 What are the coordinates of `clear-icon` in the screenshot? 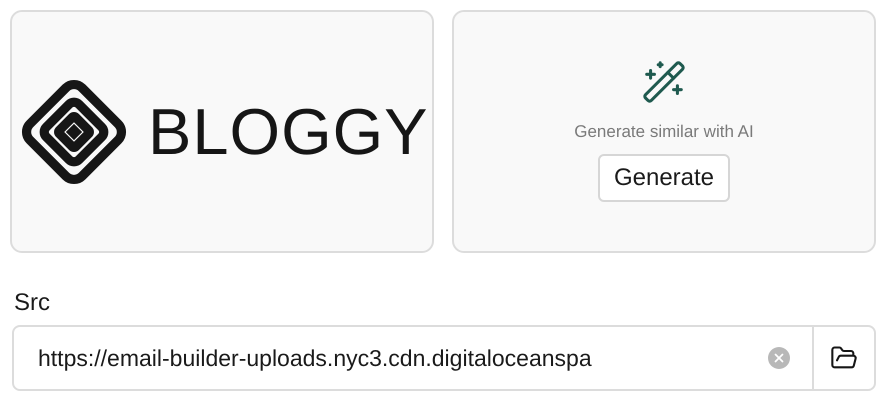 It's located at (779, 358).